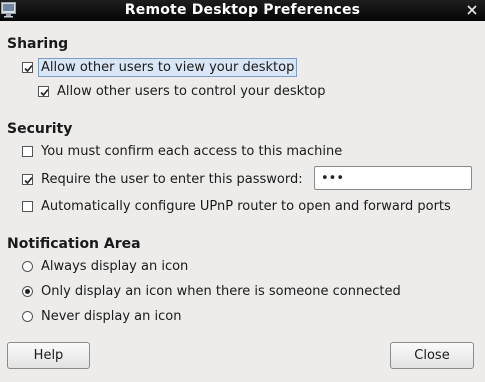 This screenshot has width=485, height=382. What do you see at coordinates (74, 244) in the screenshot?
I see `notification-heading: Notification Area` at bounding box center [74, 244].